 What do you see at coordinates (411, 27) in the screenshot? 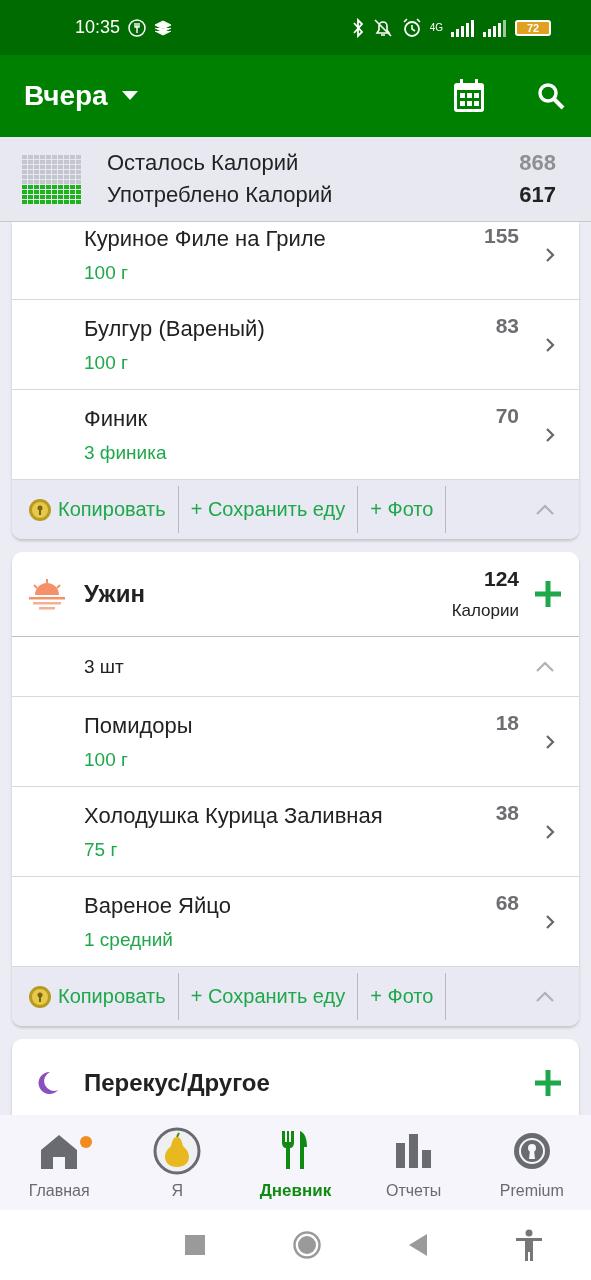
I see `alarm-icon` at bounding box center [411, 27].